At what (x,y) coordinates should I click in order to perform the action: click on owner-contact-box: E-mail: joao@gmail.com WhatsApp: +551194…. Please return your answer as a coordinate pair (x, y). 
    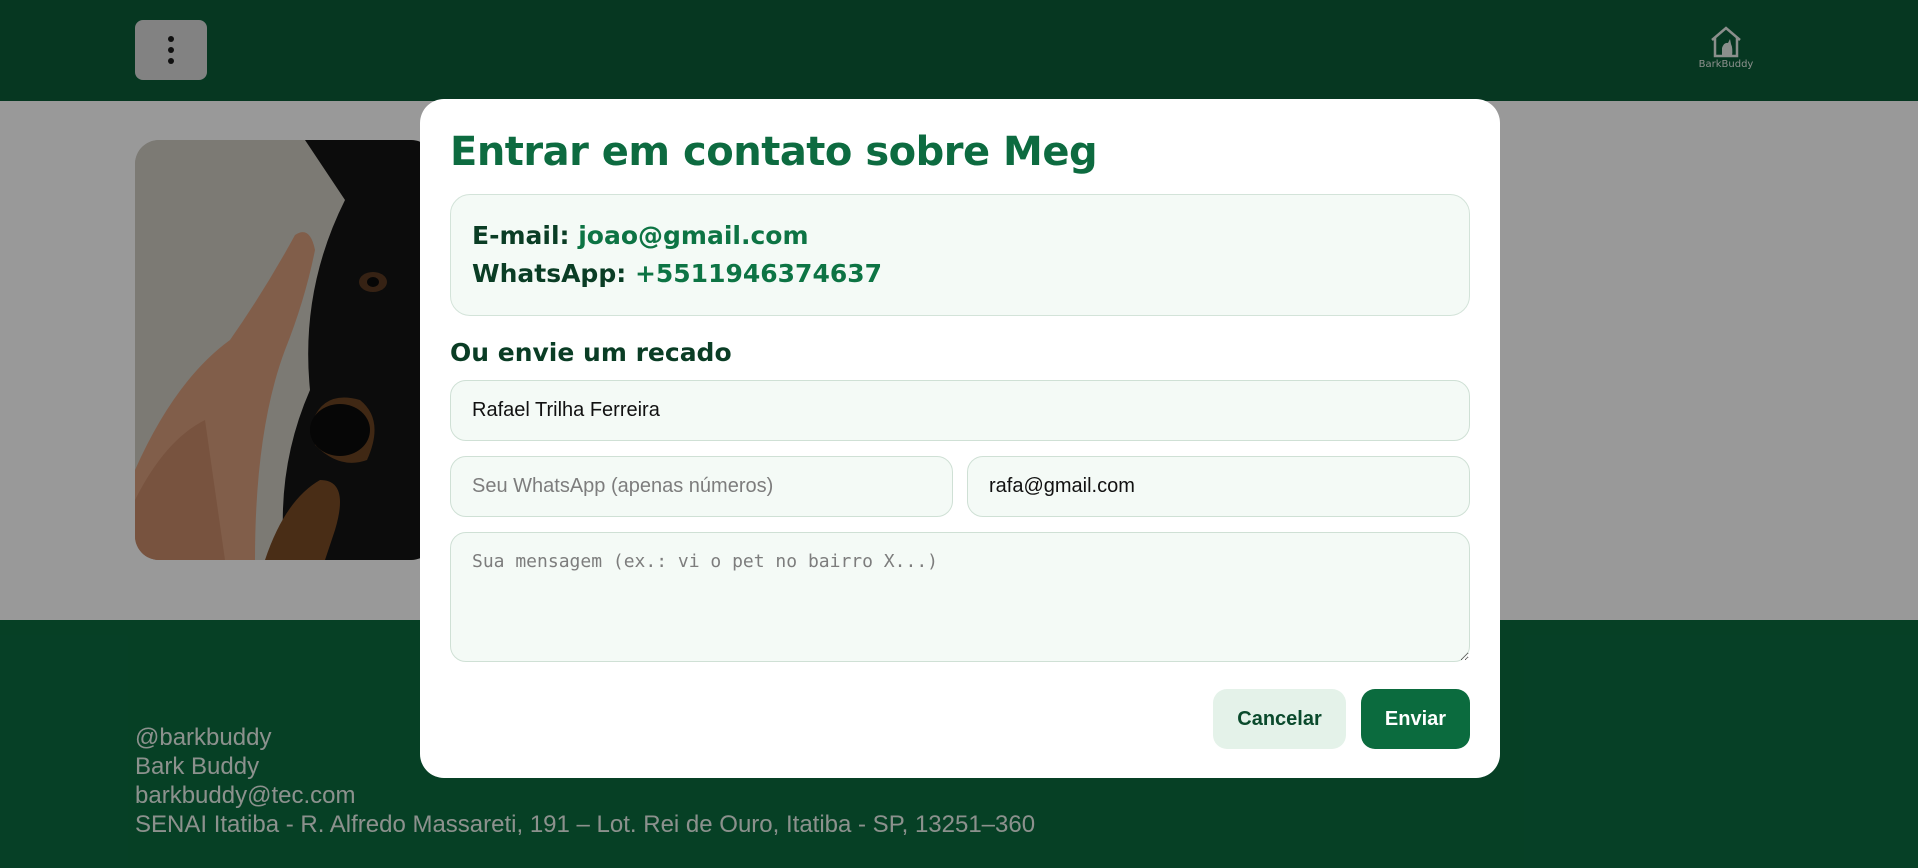
    Looking at the image, I should click on (960, 255).